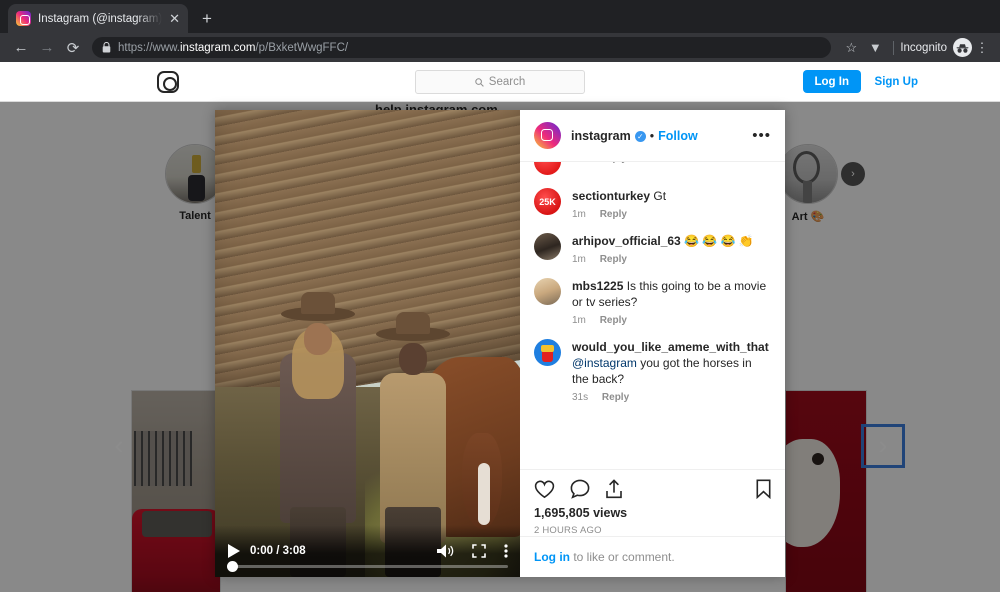 The height and width of the screenshot is (592, 1000). What do you see at coordinates (763, 489) in the screenshot?
I see `bookmark-icon` at bounding box center [763, 489].